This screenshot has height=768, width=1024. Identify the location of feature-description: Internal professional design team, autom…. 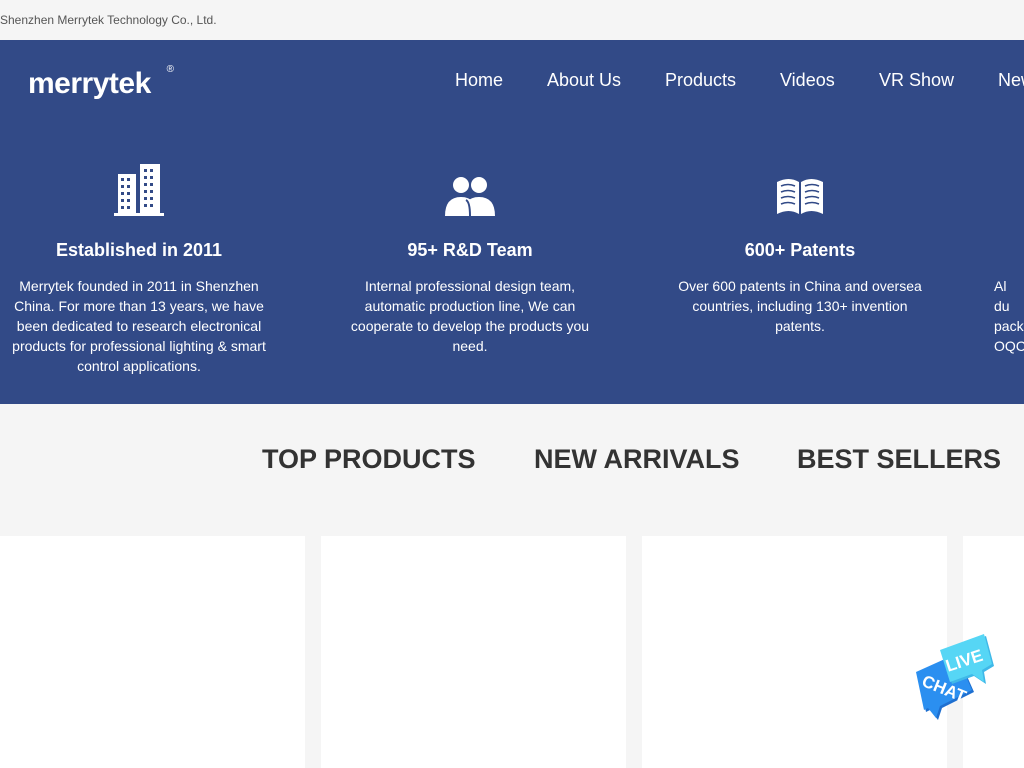
(470, 316).